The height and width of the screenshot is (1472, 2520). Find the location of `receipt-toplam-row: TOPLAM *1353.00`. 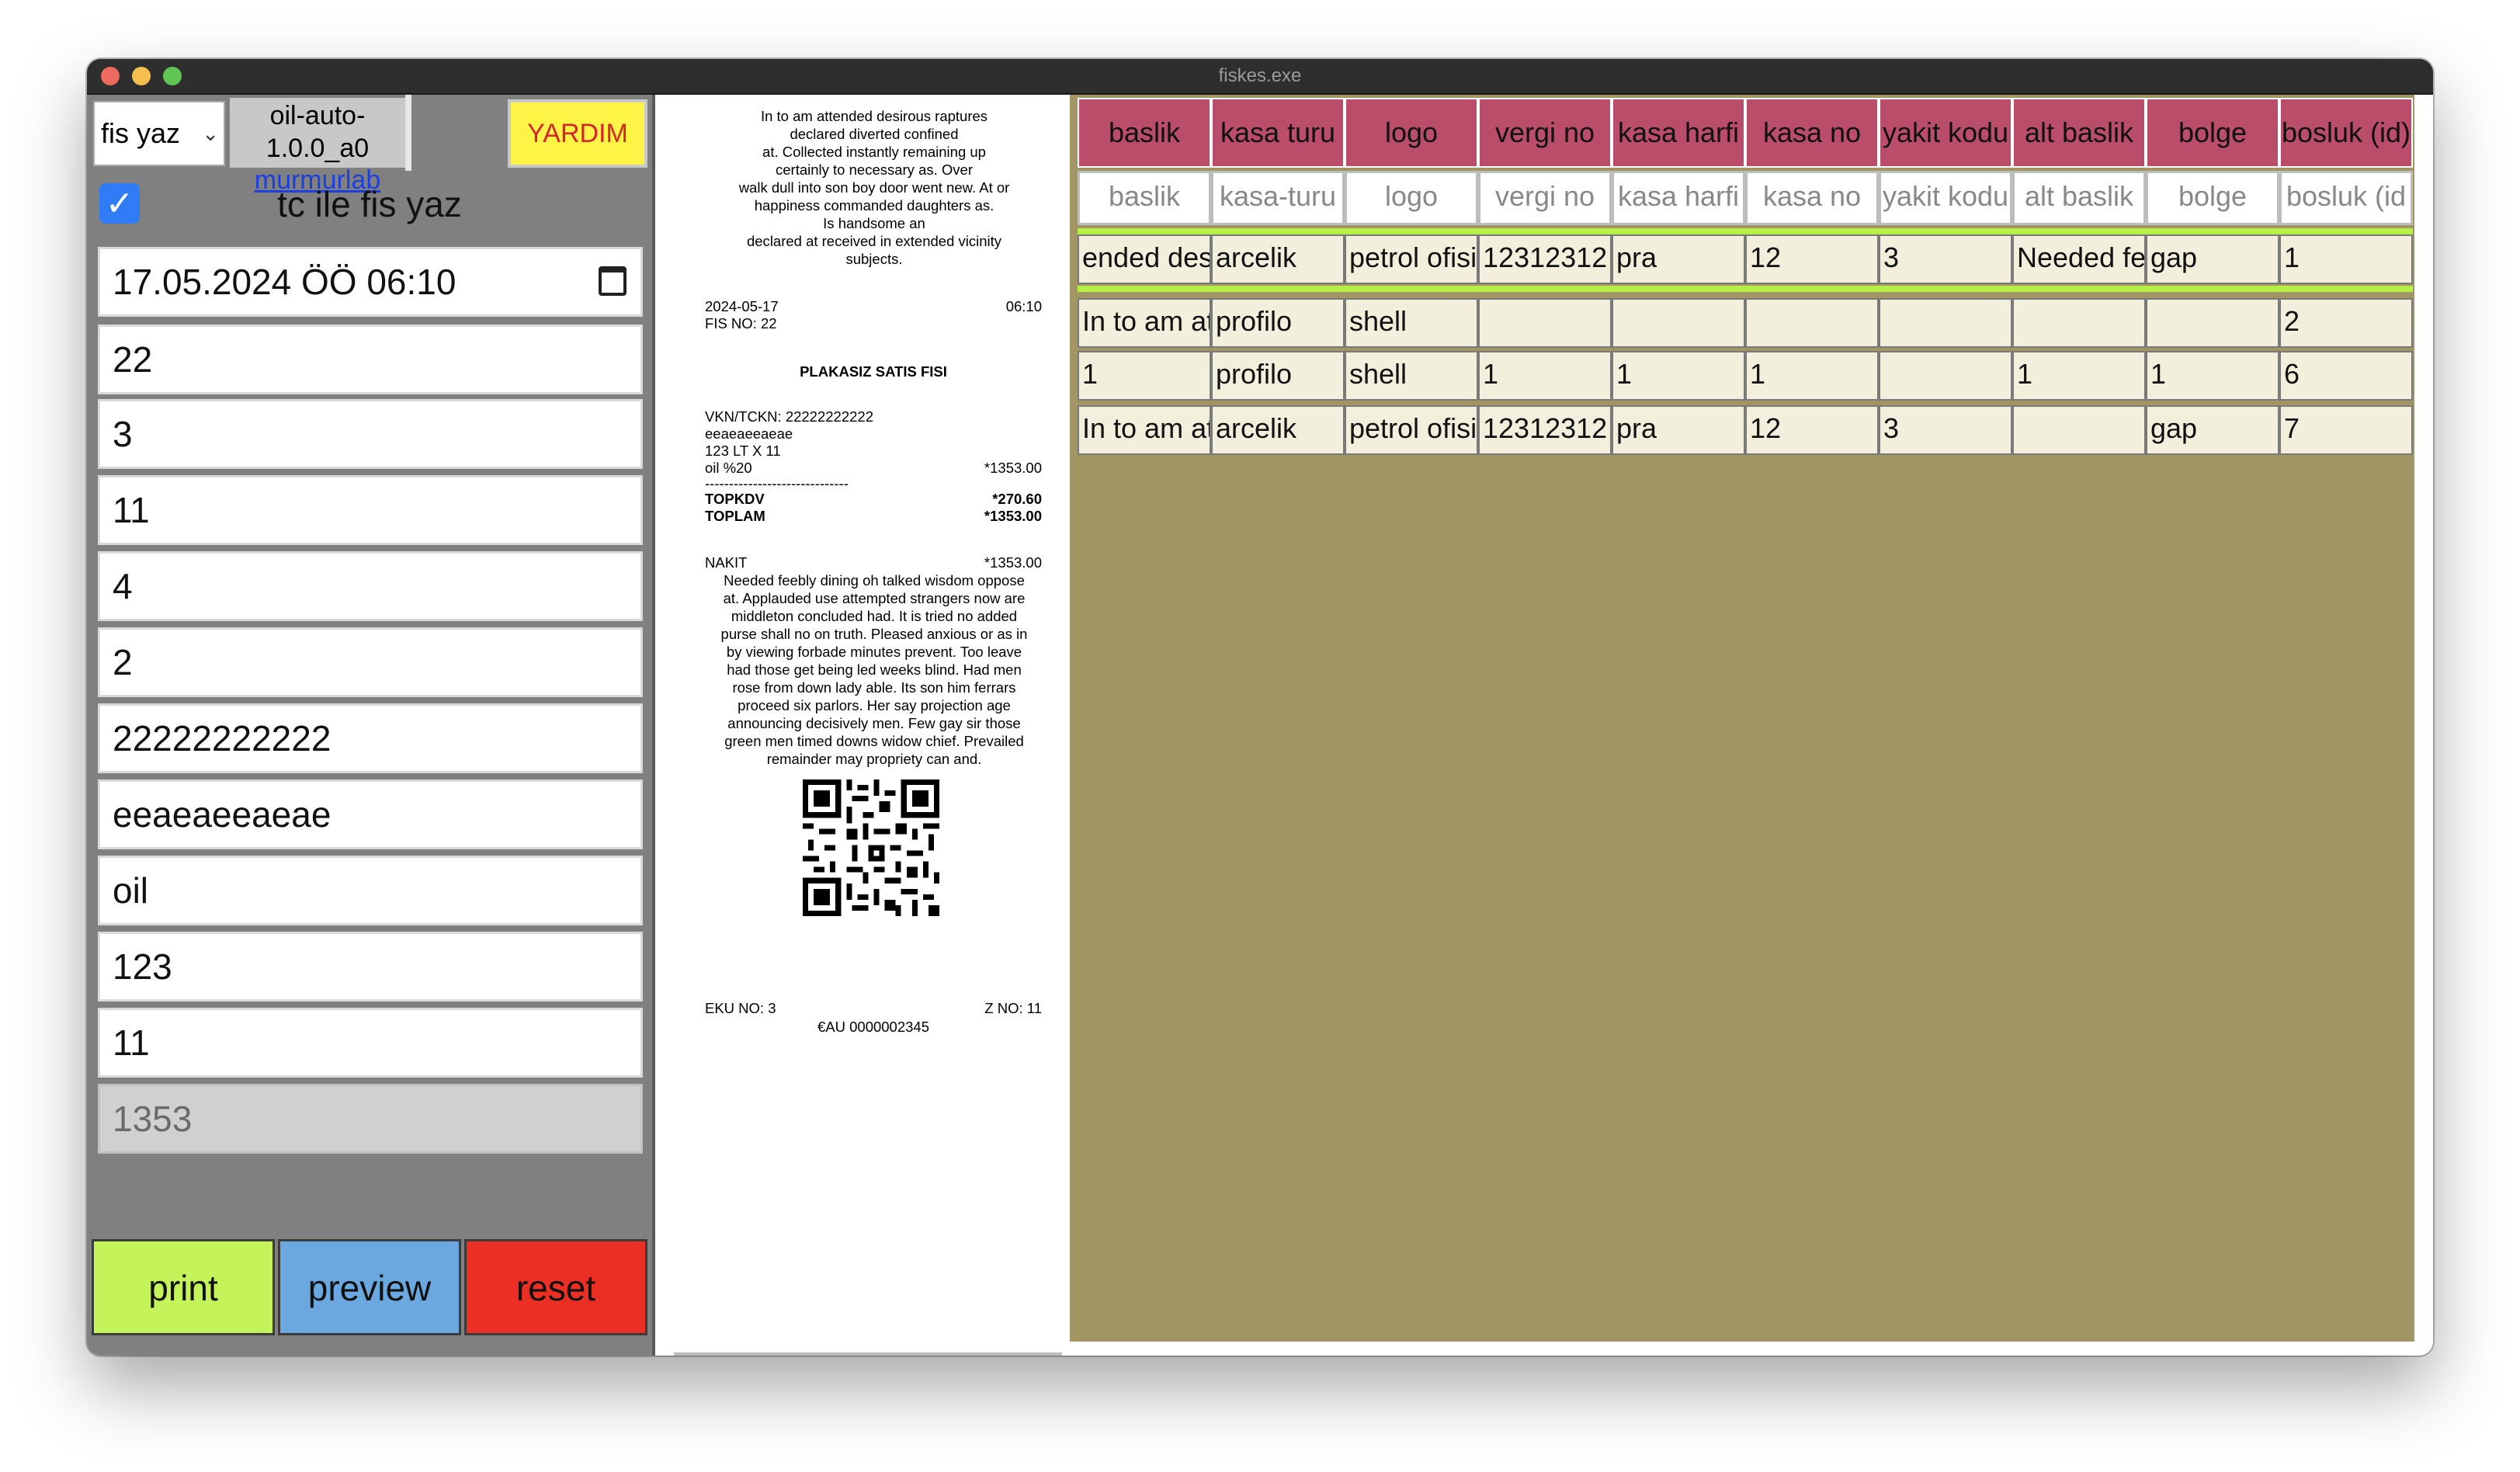

receipt-toplam-row: TOPLAM *1353.00 is located at coordinates (873, 516).